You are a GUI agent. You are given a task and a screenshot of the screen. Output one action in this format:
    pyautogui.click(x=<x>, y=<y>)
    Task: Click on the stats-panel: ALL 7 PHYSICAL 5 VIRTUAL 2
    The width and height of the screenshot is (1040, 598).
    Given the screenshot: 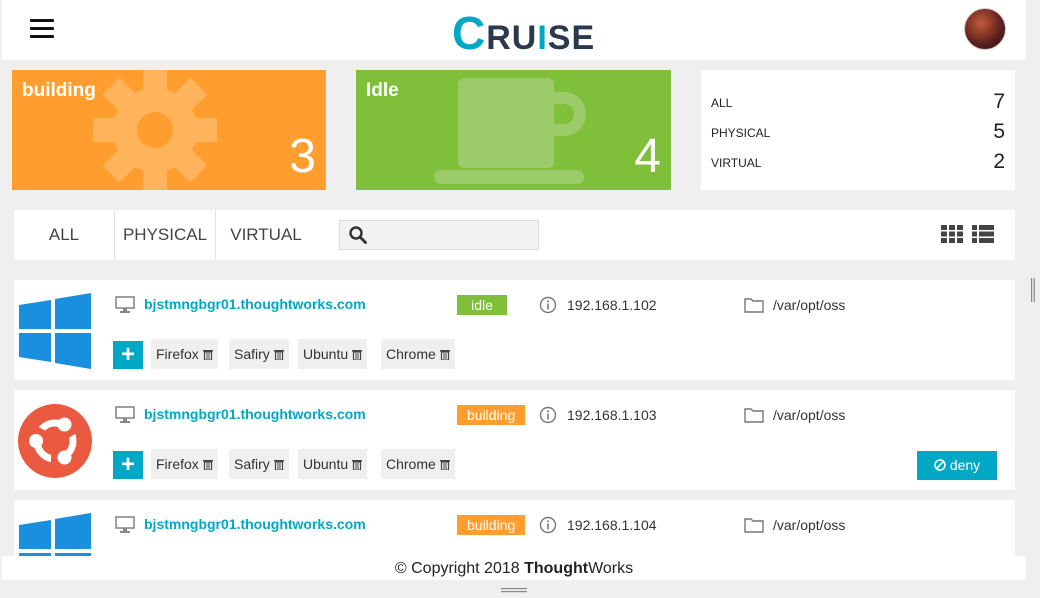 What is the action you would take?
    pyautogui.click(x=858, y=130)
    